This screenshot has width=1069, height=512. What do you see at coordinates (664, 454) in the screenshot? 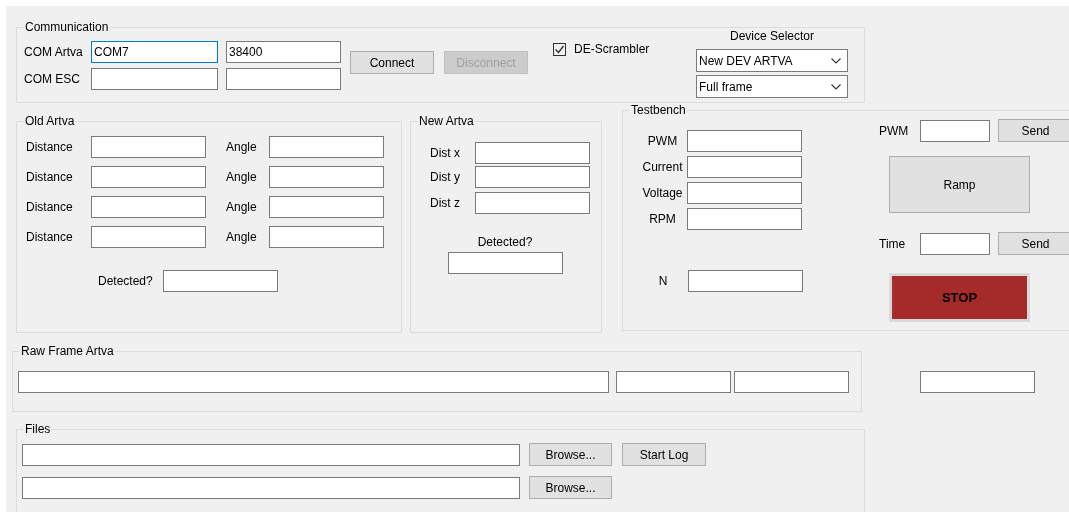
I see `start-log-button: Start Log` at bounding box center [664, 454].